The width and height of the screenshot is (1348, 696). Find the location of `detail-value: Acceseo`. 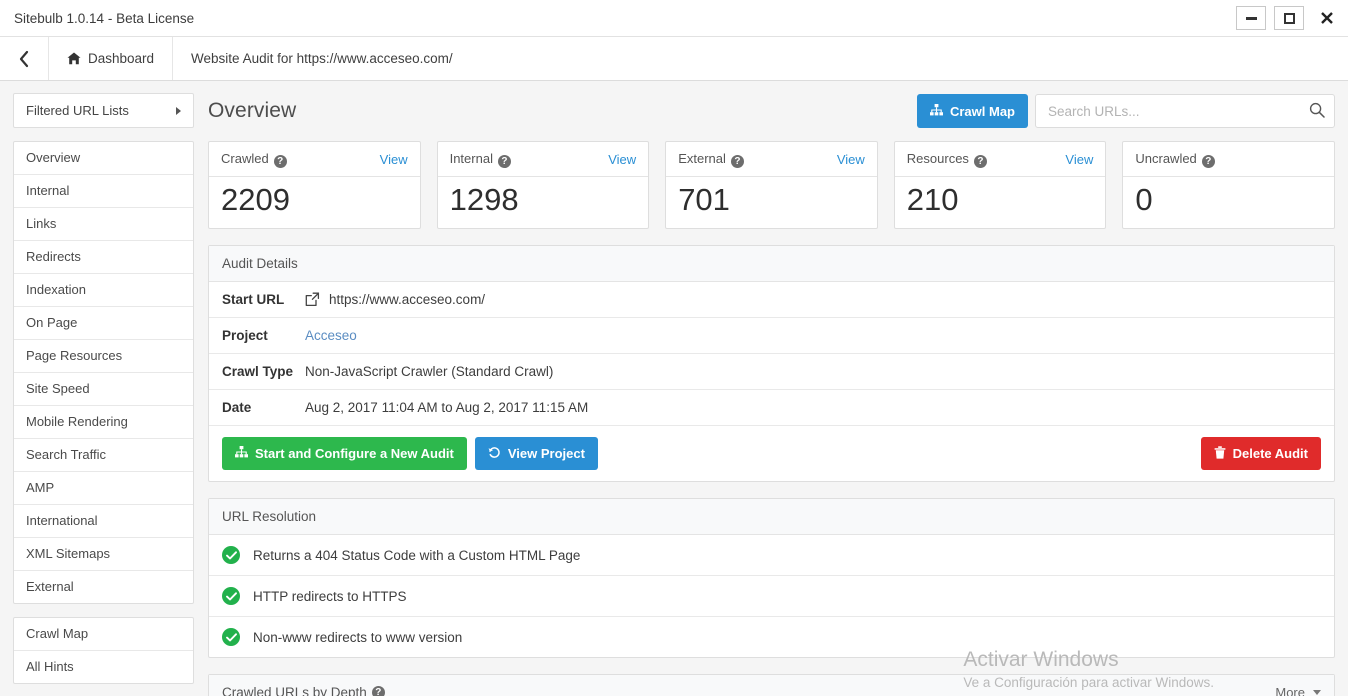

detail-value: Acceseo is located at coordinates (331, 335).